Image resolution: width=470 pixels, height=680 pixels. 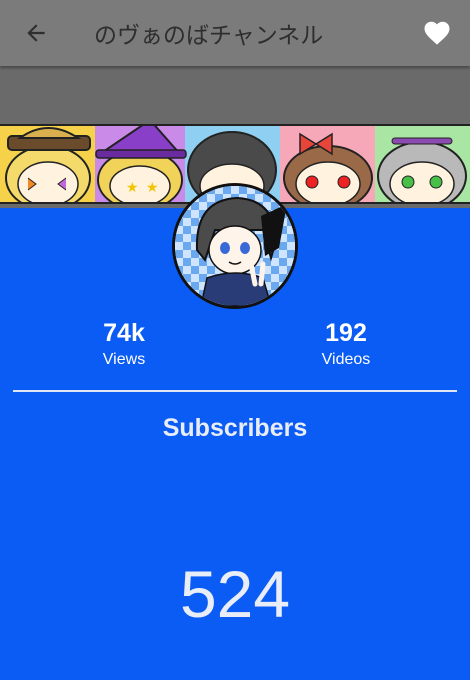 I want to click on views-label: Views, so click(x=124, y=359).